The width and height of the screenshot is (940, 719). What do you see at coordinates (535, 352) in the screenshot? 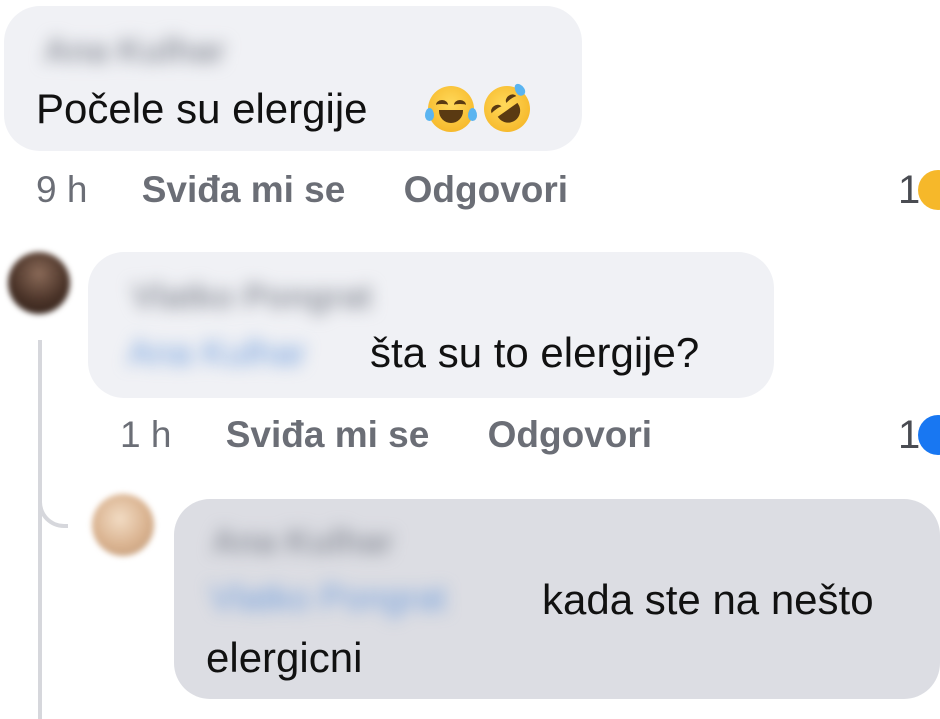
I see `comment-text: šta su to elergije?` at bounding box center [535, 352].